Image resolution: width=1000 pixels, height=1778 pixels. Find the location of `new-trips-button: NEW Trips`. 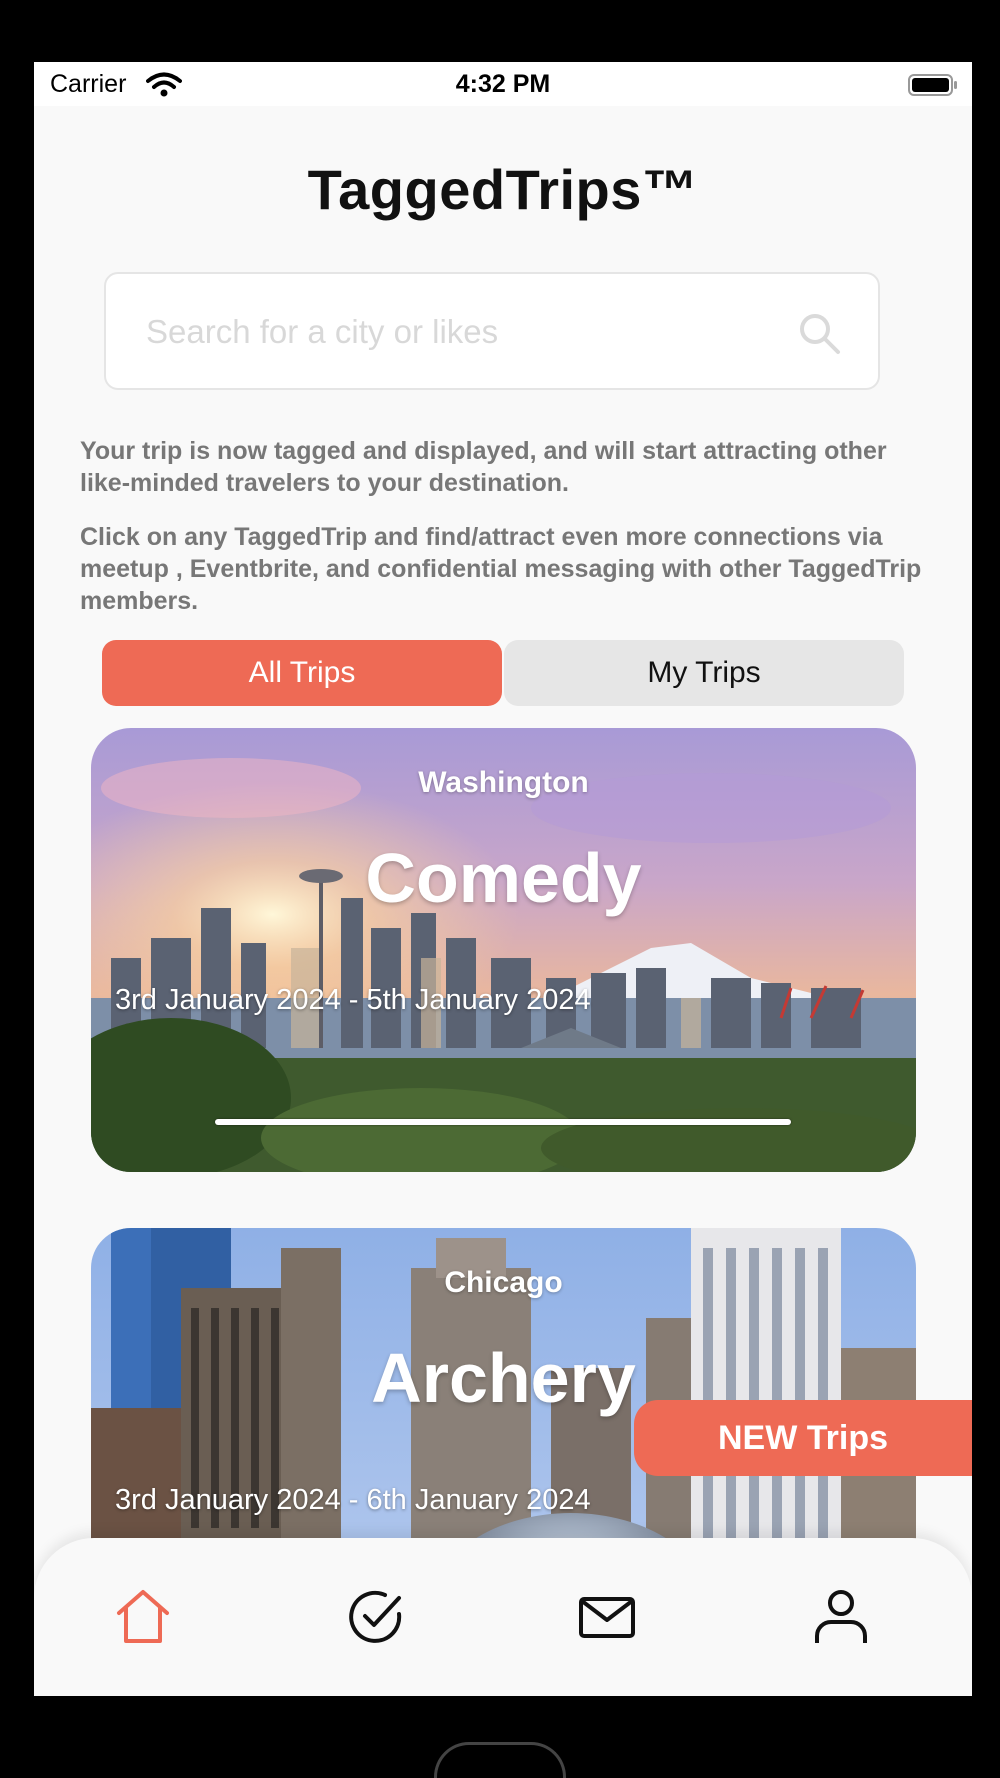

new-trips-button: NEW Trips is located at coordinates (803, 1438).